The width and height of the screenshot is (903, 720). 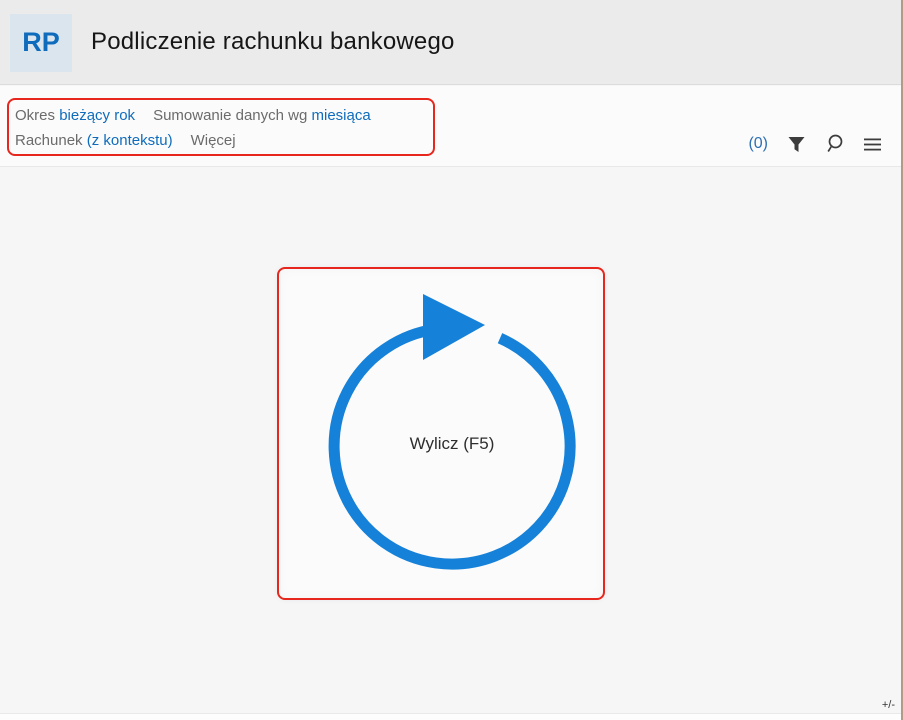 I want to click on page-title: Podliczenie rachunku bankowego, so click(x=273, y=41).